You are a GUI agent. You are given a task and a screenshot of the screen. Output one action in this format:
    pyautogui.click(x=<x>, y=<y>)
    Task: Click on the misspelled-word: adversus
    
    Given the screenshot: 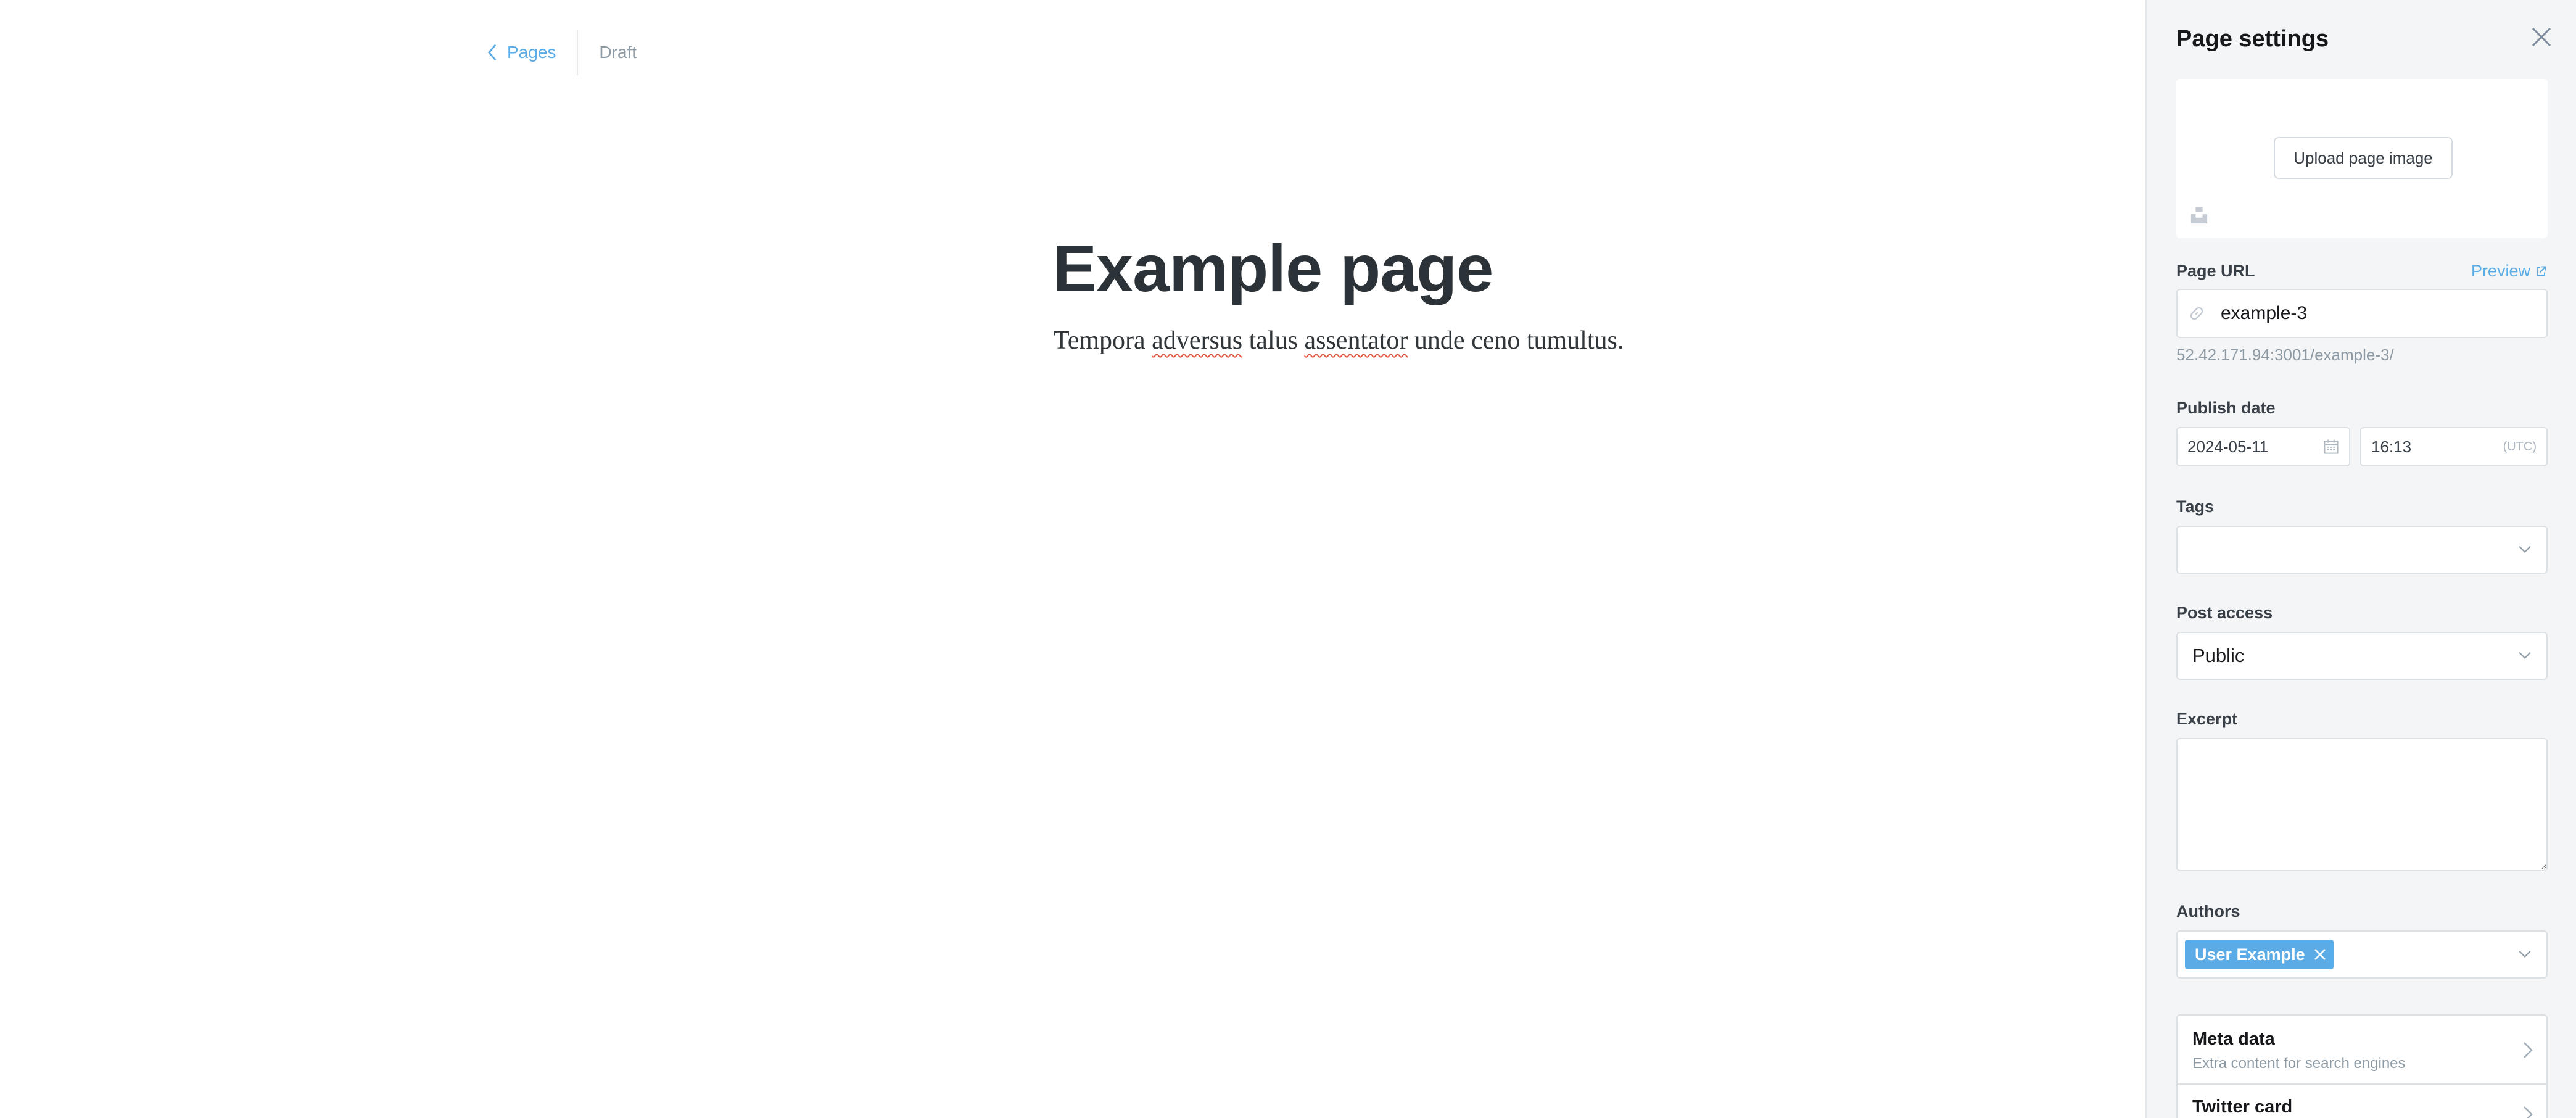 What is the action you would take?
    pyautogui.click(x=1197, y=340)
    